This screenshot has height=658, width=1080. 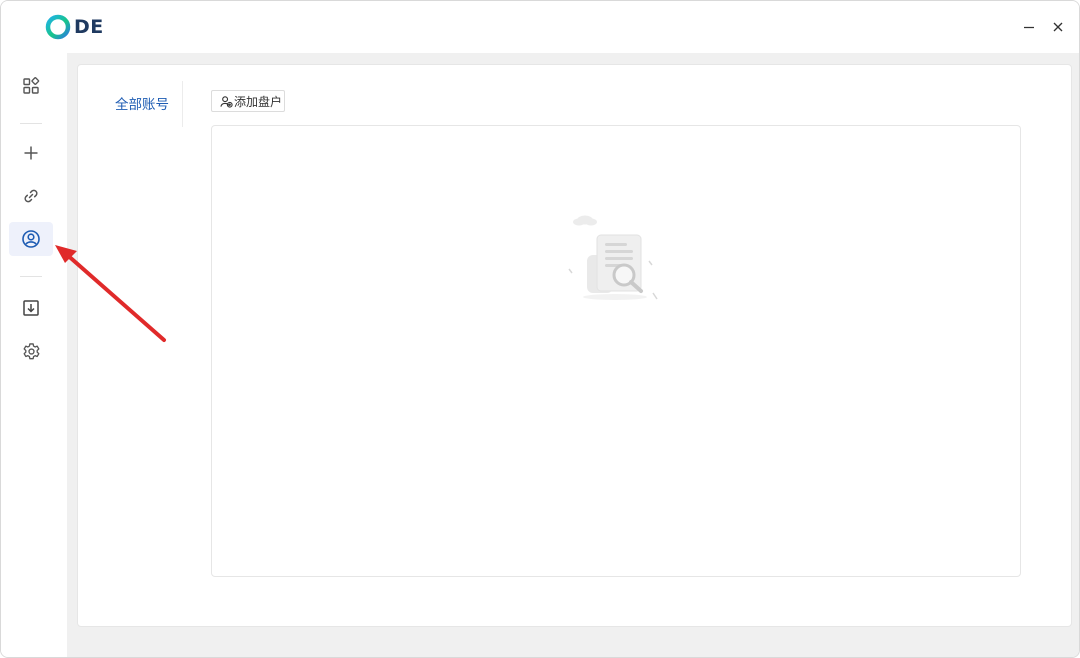 I want to click on close-button, so click(x=1058, y=27).